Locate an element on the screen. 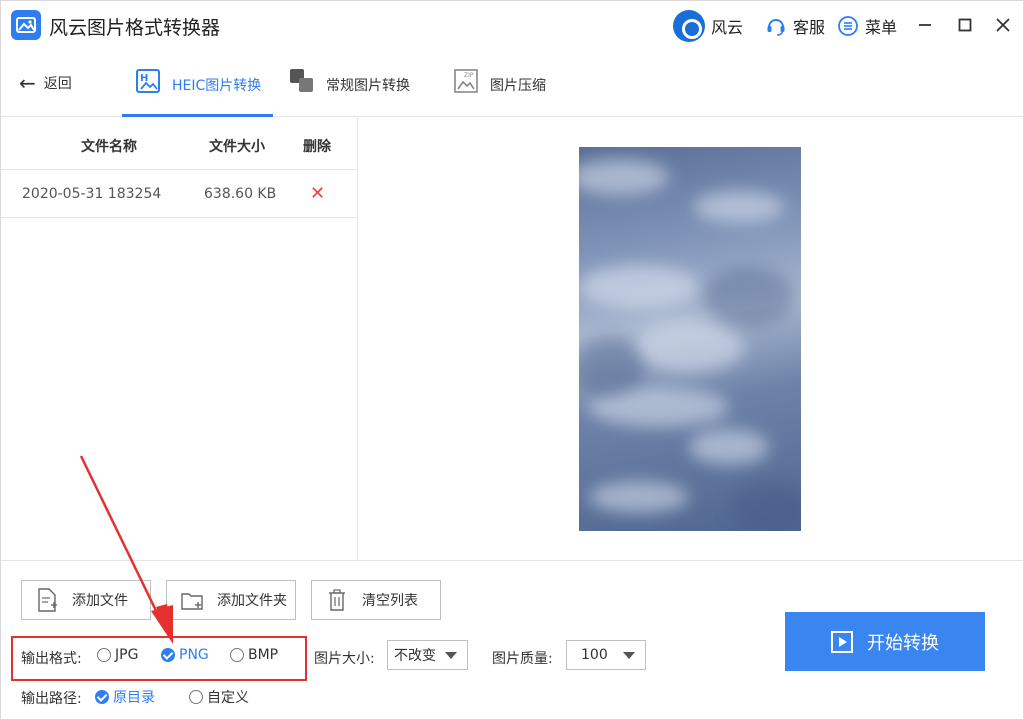 Image resolution: width=1024 pixels, height=720 pixels. menu-label: 菜单 is located at coordinates (881, 27).